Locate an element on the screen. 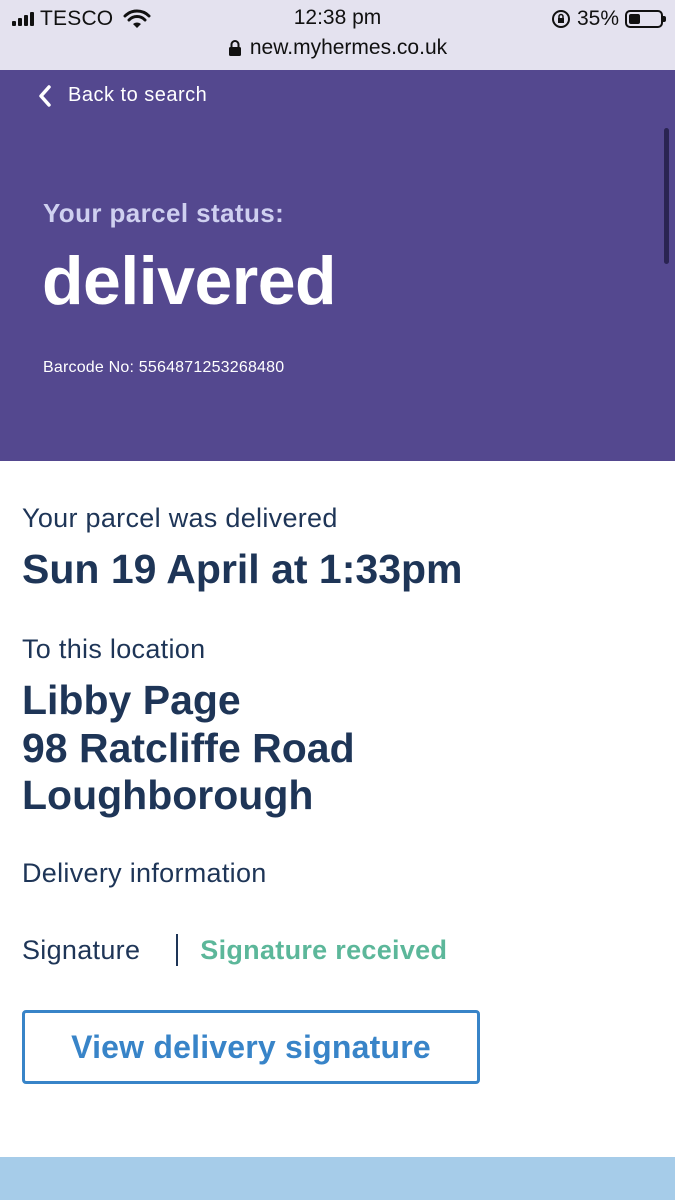  address-street: 98 Ratcliffe Road is located at coordinates (188, 748).